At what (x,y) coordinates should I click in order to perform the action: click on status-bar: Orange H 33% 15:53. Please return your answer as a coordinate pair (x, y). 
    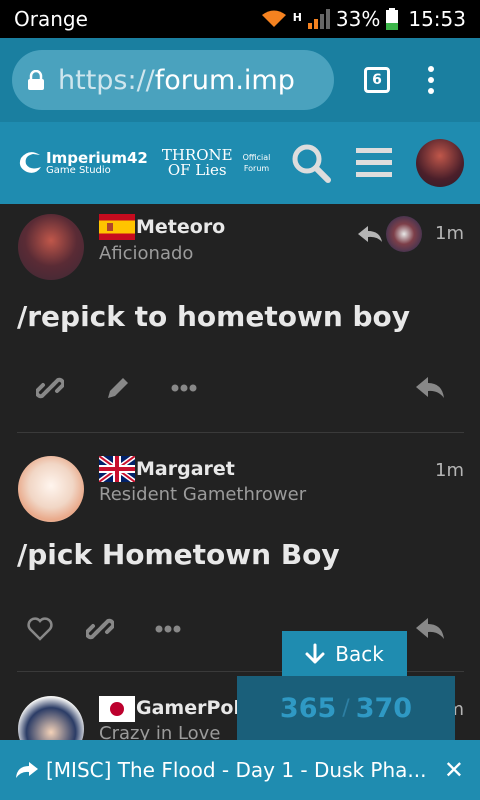
    Looking at the image, I should click on (240, 19).